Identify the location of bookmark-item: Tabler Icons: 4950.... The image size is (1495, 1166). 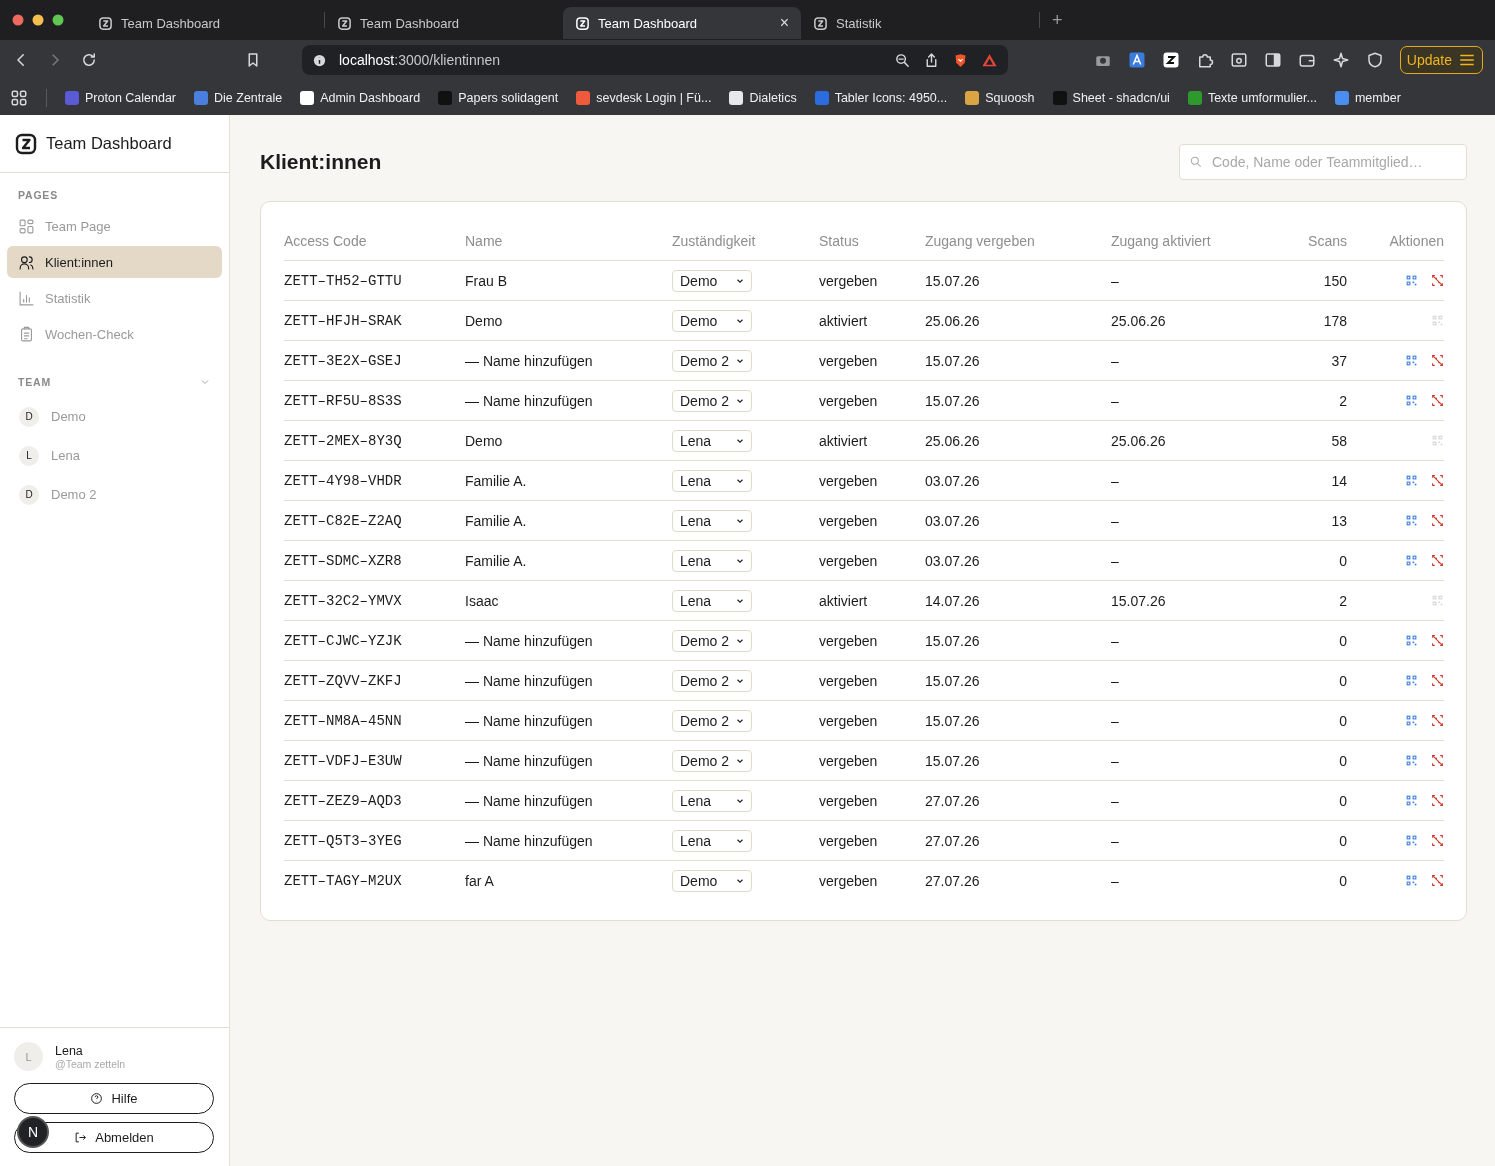
(881, 97).